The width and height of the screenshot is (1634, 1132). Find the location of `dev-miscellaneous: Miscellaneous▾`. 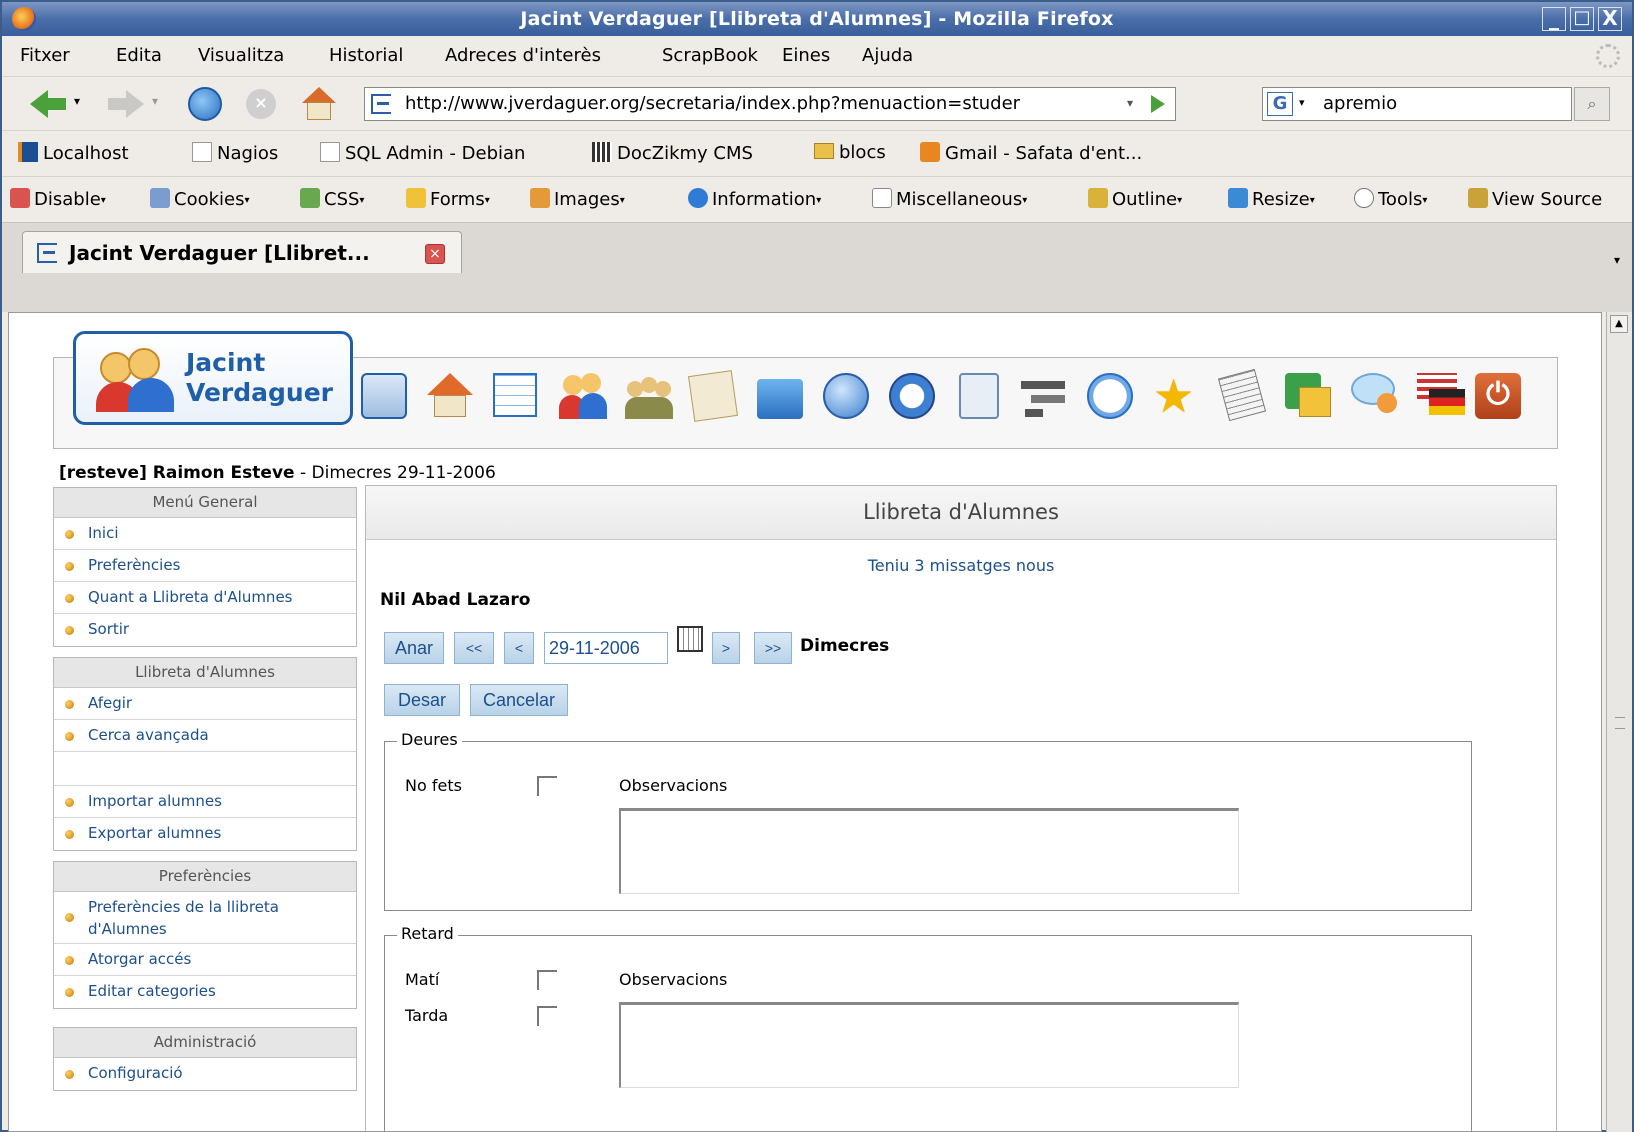

dev-miscellaneous: Miscellaneous▾ is located at coordinates (949, 199).